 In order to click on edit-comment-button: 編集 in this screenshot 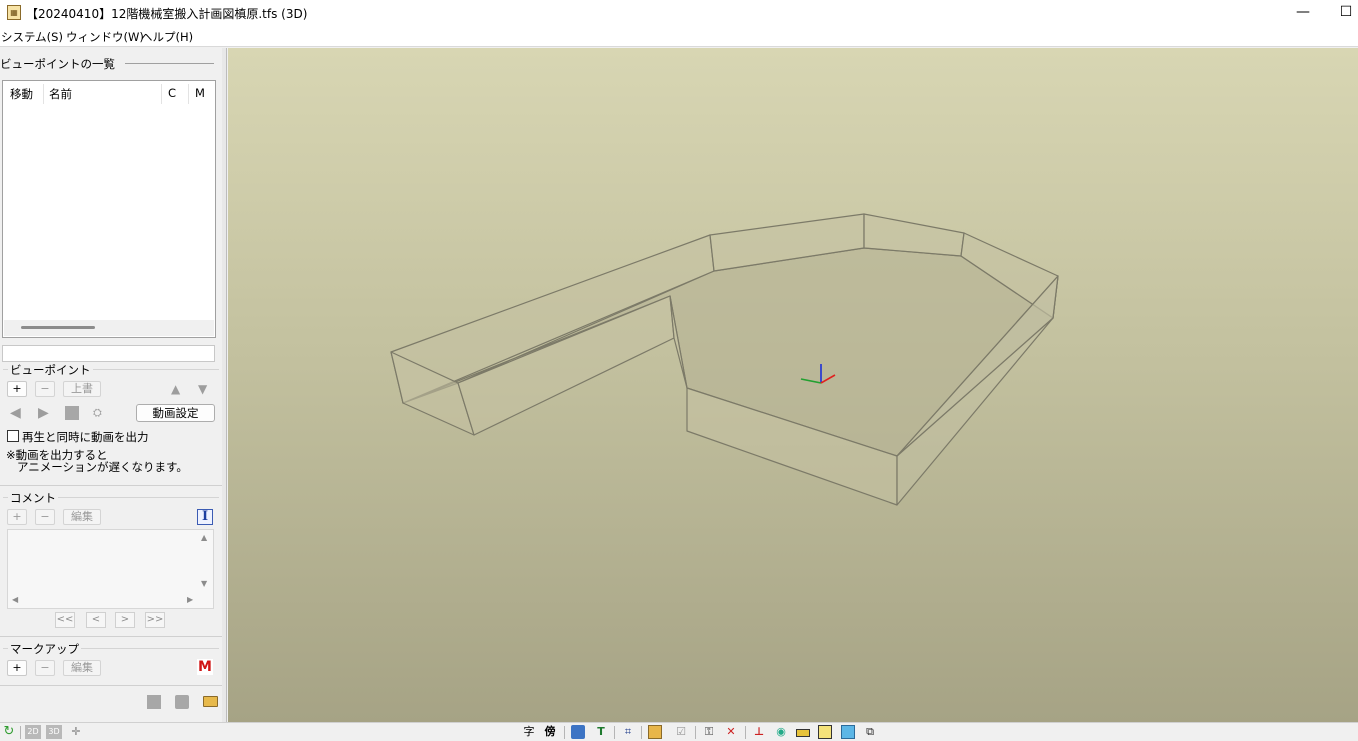, I will do `click(82, 517)`.